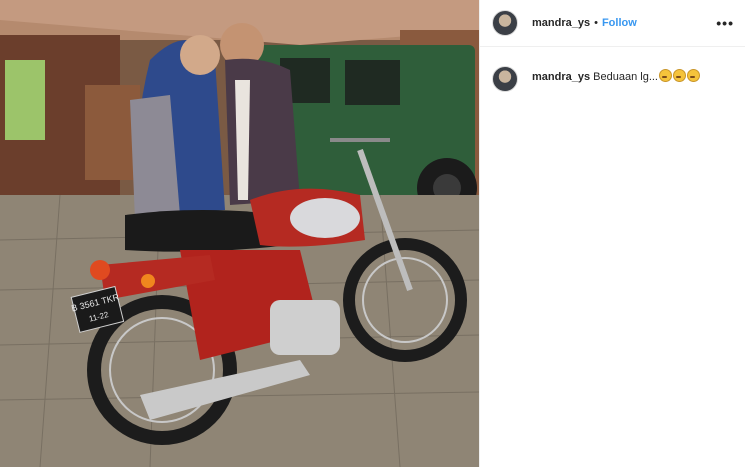 The width and height of the screenshot is (745, 467). What do you see at coordinates (505, 23) in the screenshot?
I see `avatar` at bounding box center [505, 23].